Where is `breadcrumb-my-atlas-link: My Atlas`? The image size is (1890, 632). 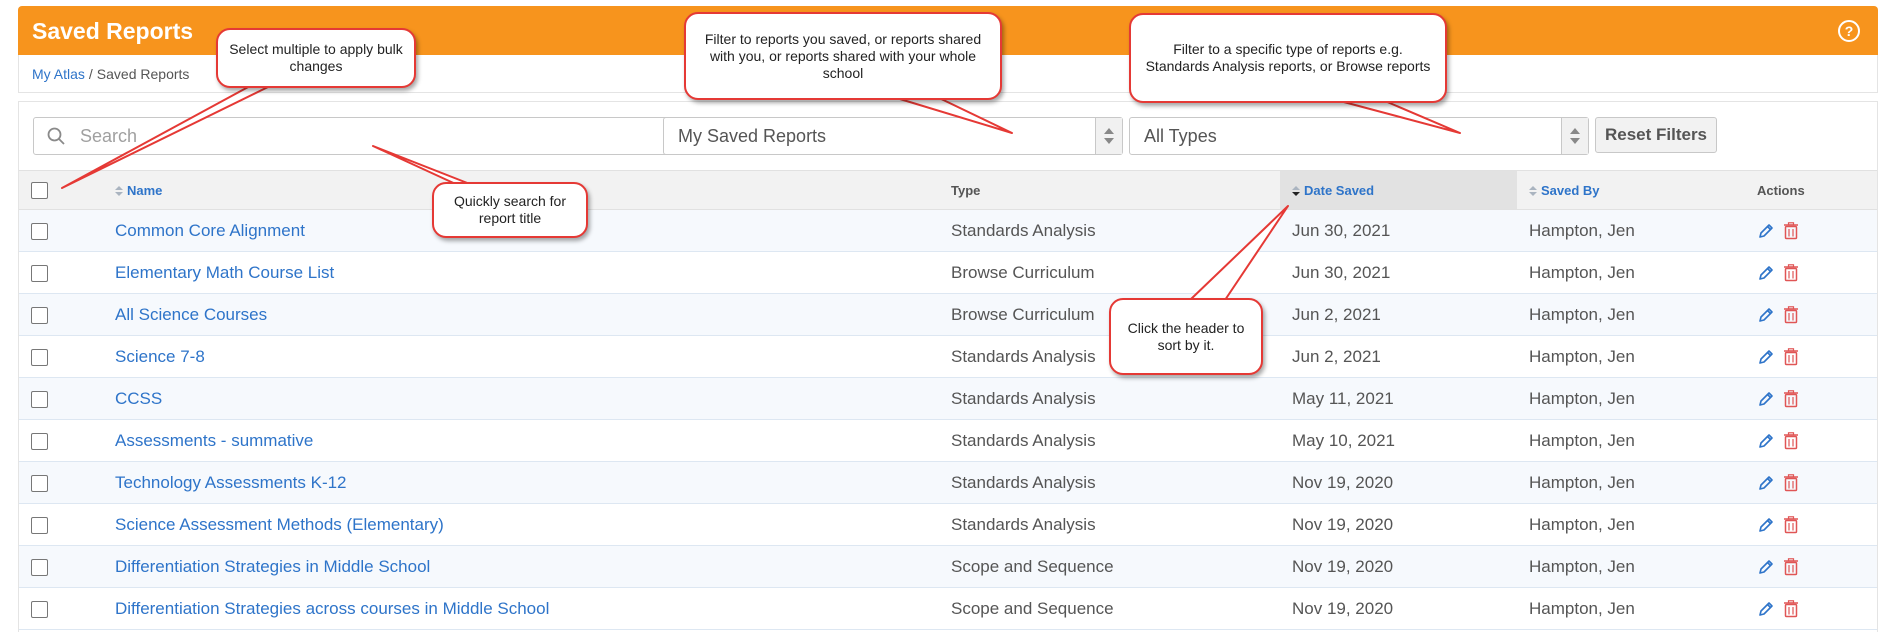 breadcrumb-my-atlas-link: My Atlas is located at coordinates (58, 74).